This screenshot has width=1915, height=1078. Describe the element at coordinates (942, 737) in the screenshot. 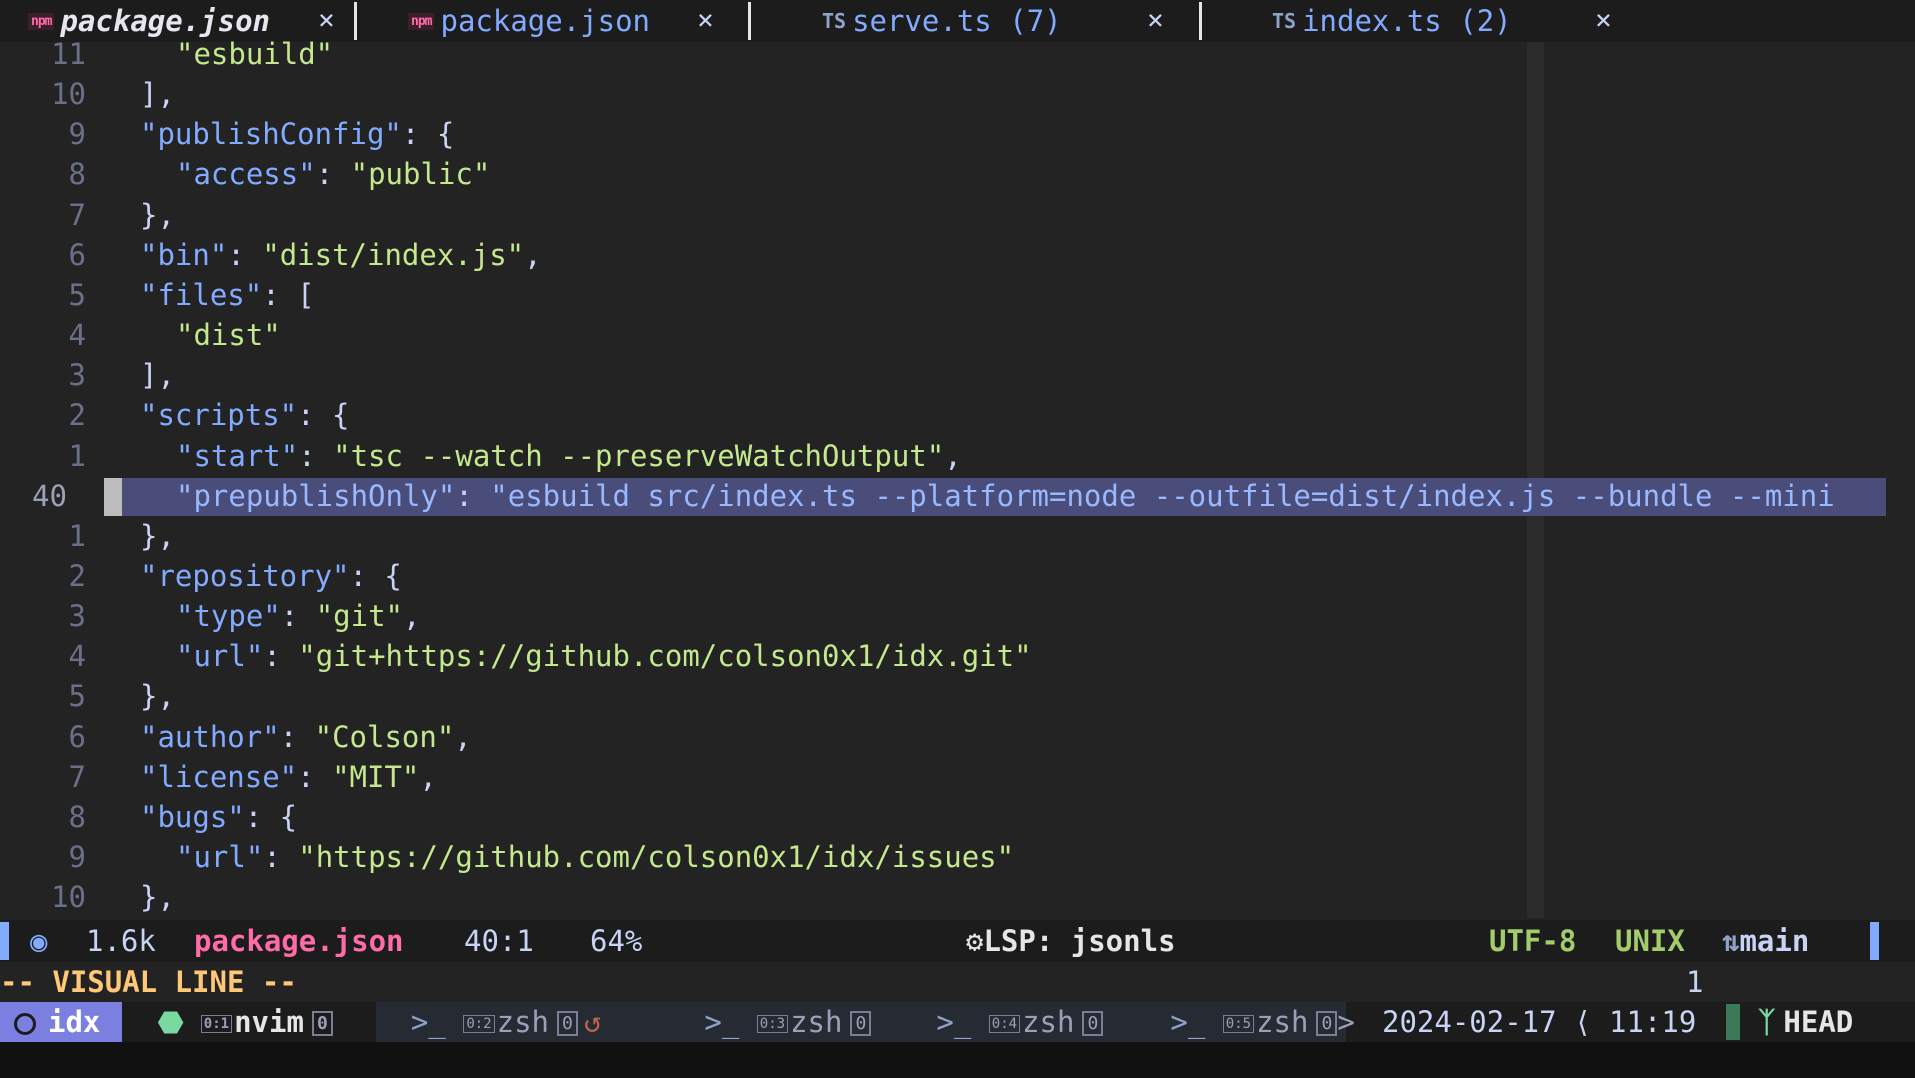

I see `code-line: 6 "author": "Colson",` at that location.